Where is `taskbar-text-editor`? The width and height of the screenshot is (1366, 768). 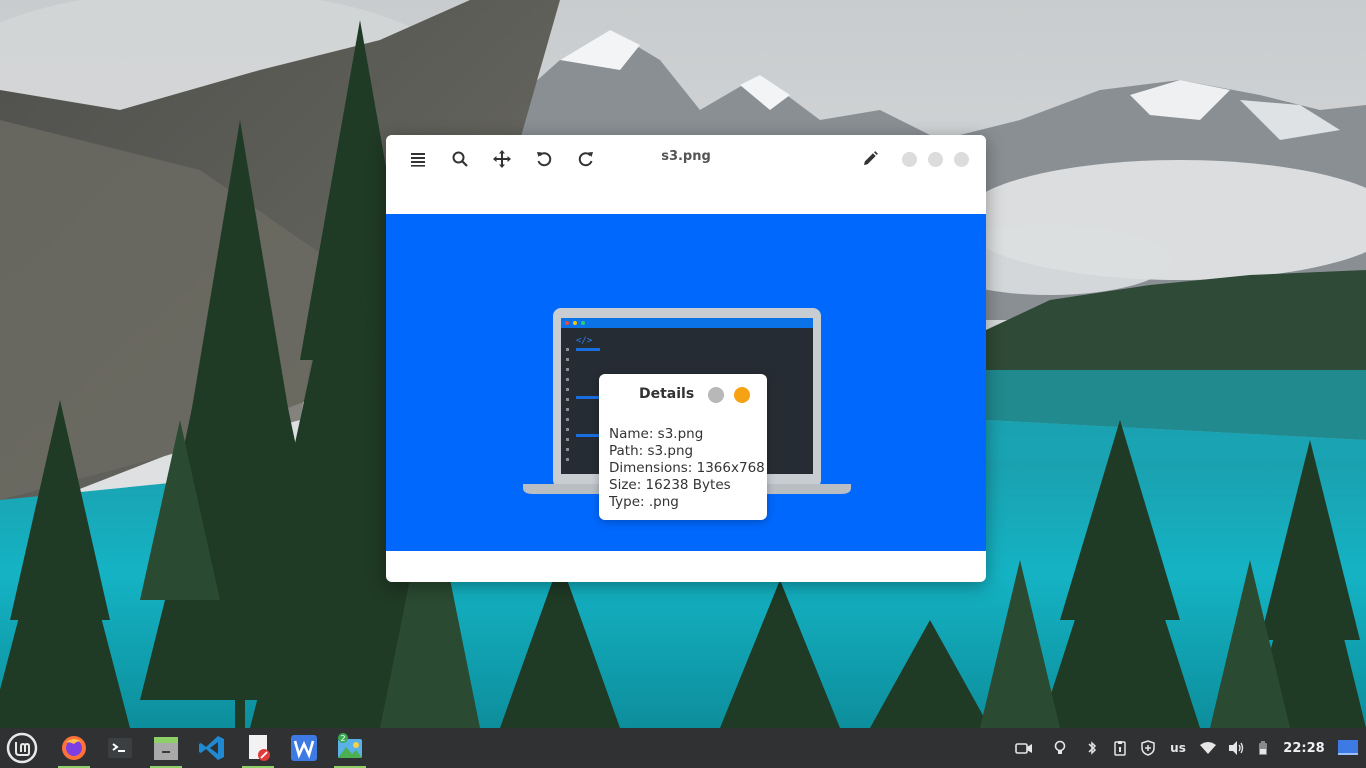
taskbar-text-editor is located at coordinates (258, 748).